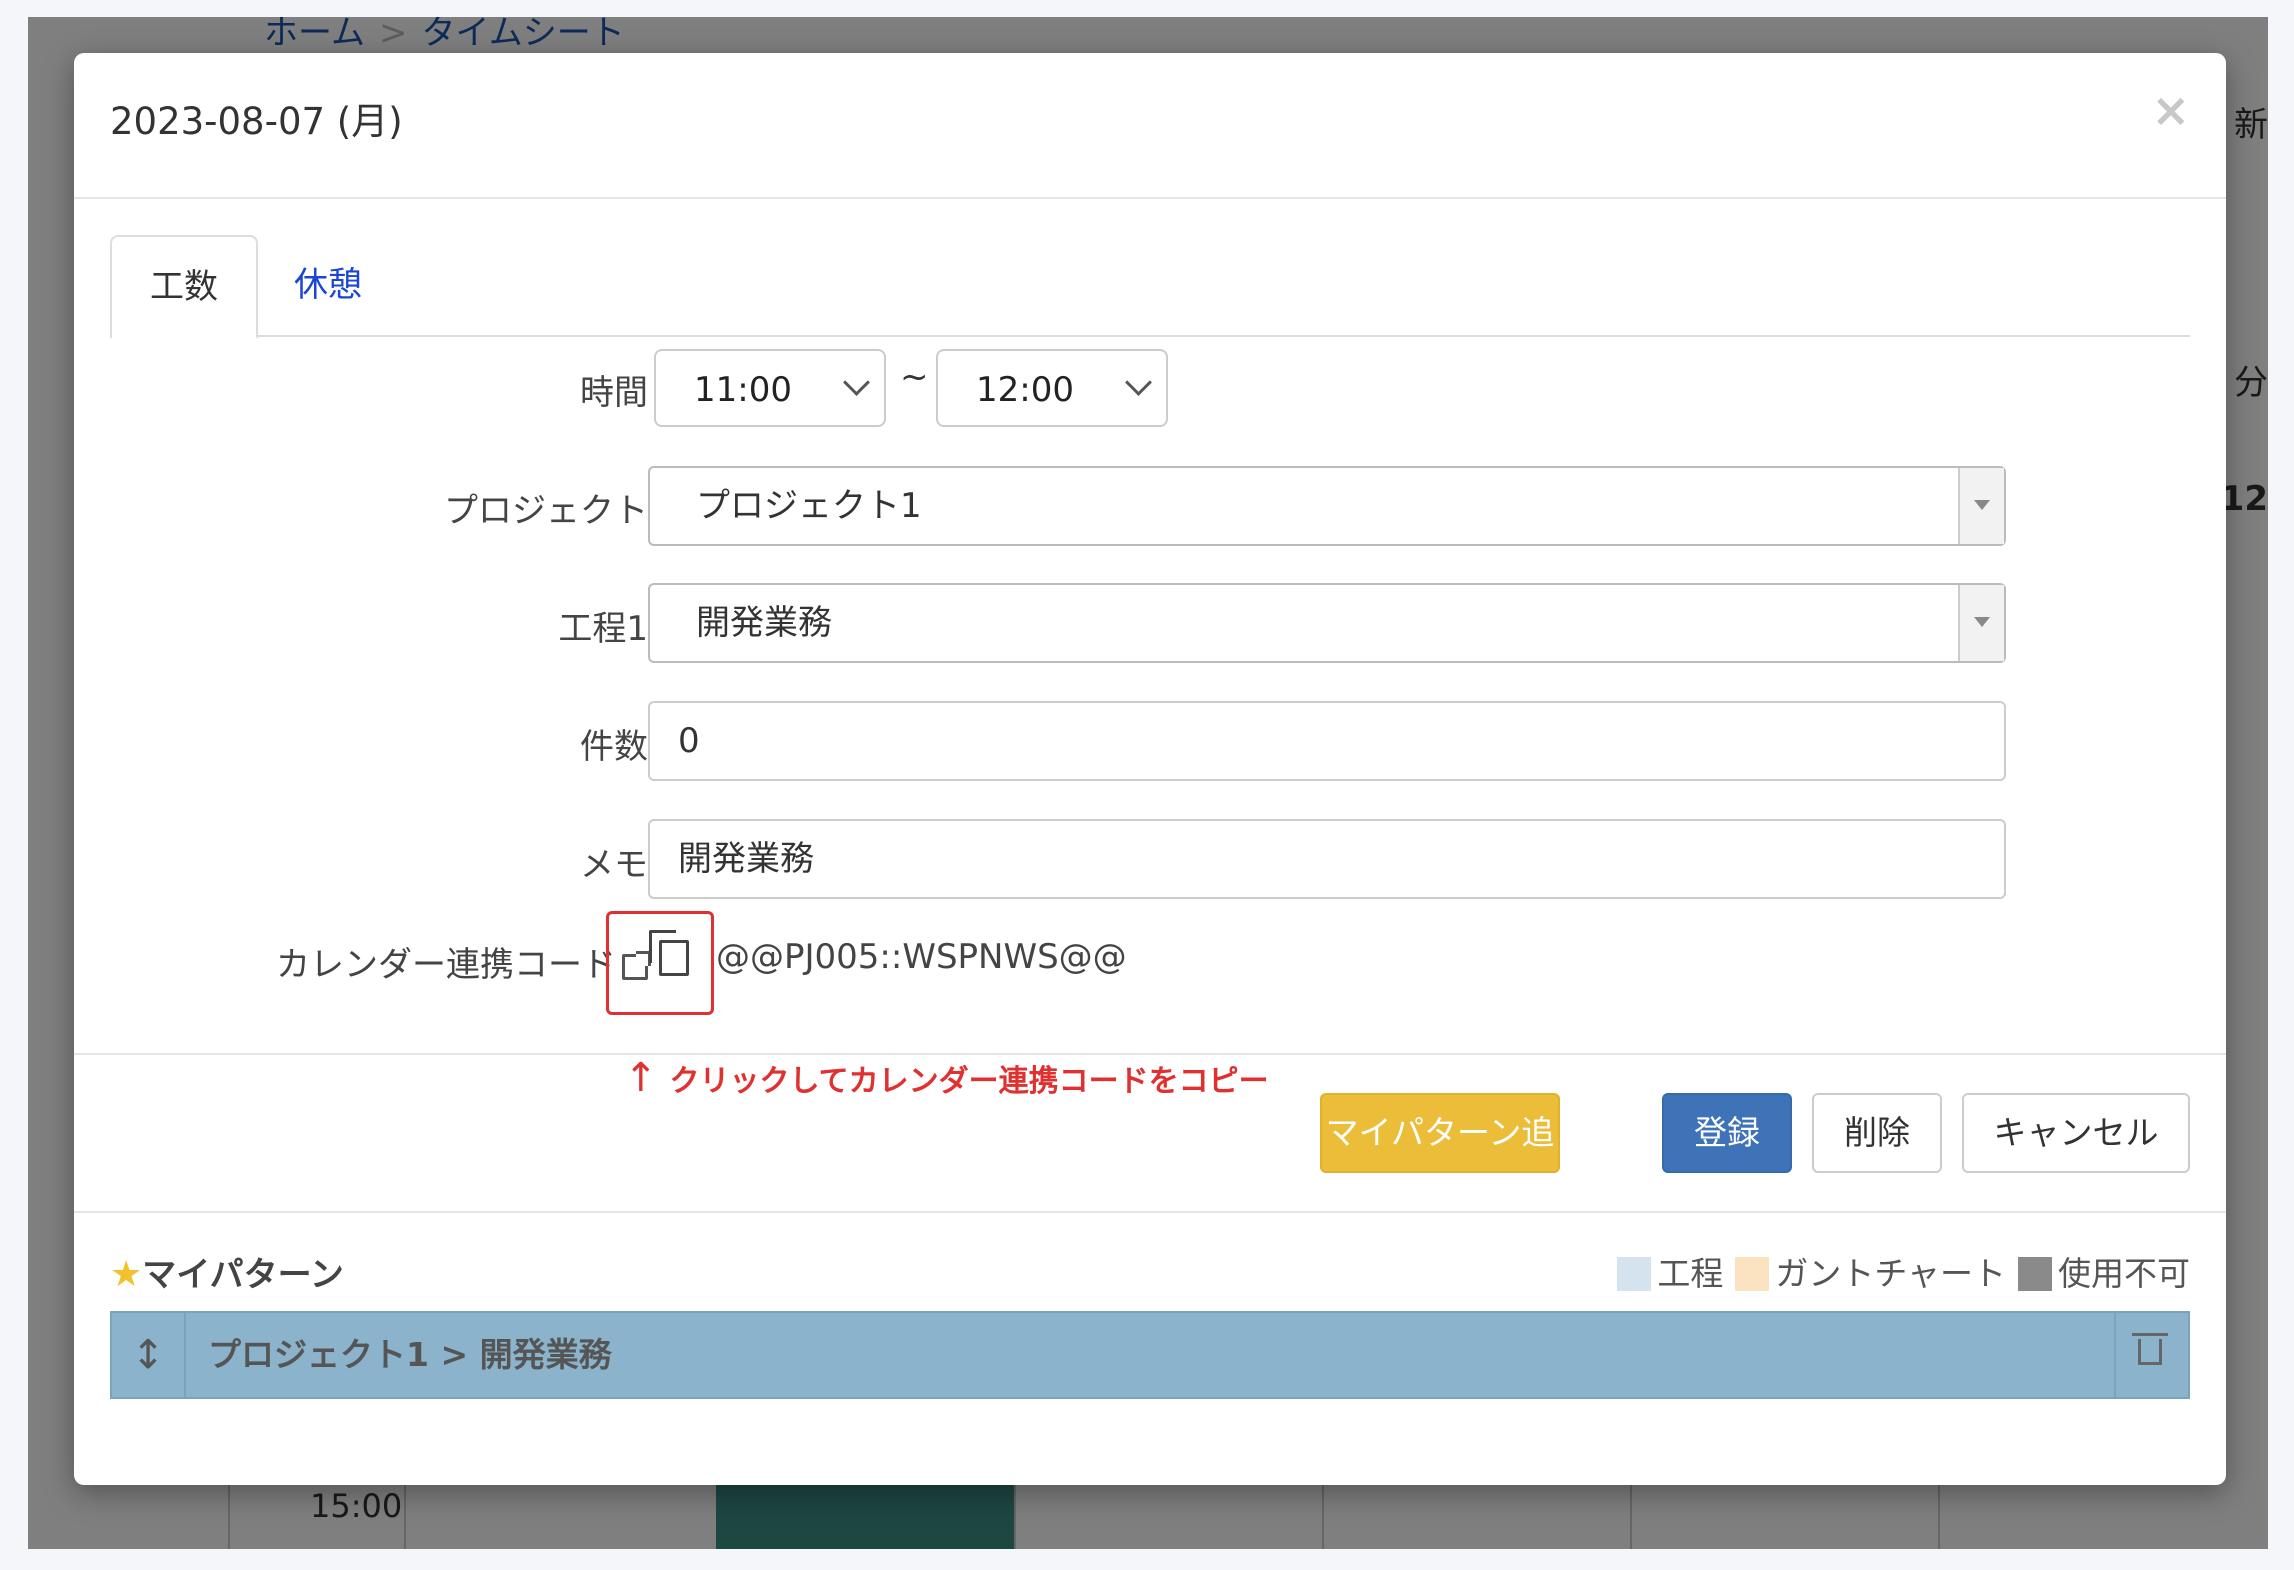  I want to click on process-value: 開発業務, so click(764, 623).